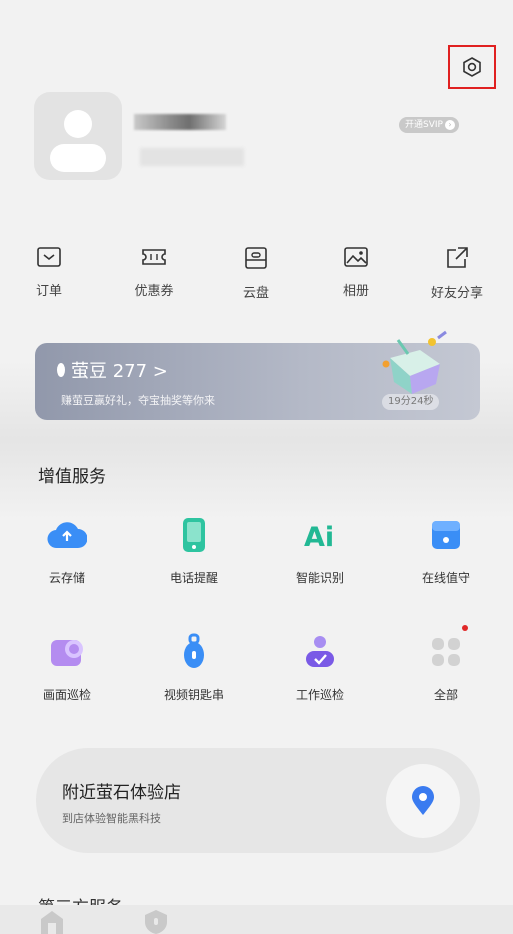  I want to click on beans-subtitle: 赚萤豆赢好礼，夺宝抽奖等你来, so click(138, 400).